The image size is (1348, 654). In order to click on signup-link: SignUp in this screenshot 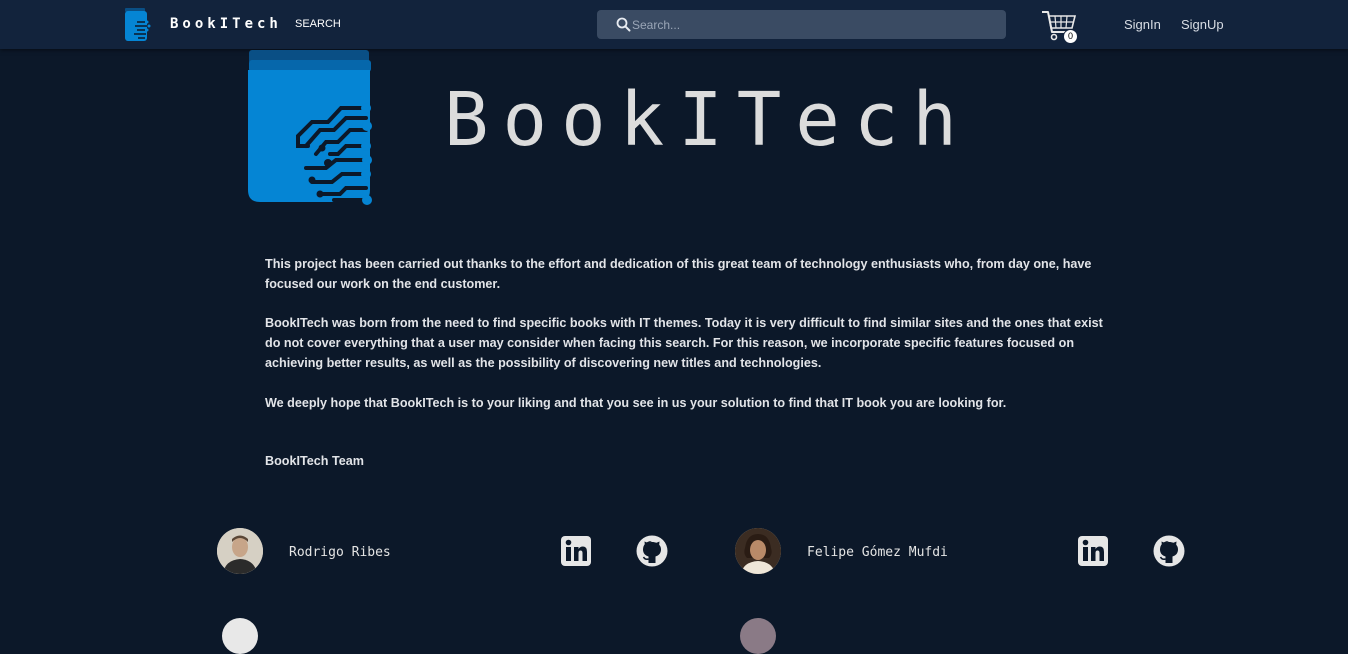, I will do `click(1202, 24)`.